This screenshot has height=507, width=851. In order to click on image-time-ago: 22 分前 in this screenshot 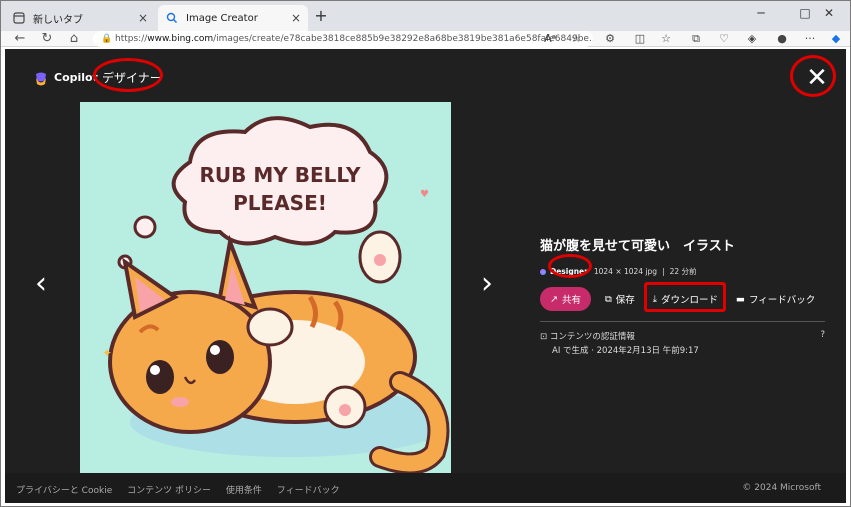, I will do `click(683, 271)`.